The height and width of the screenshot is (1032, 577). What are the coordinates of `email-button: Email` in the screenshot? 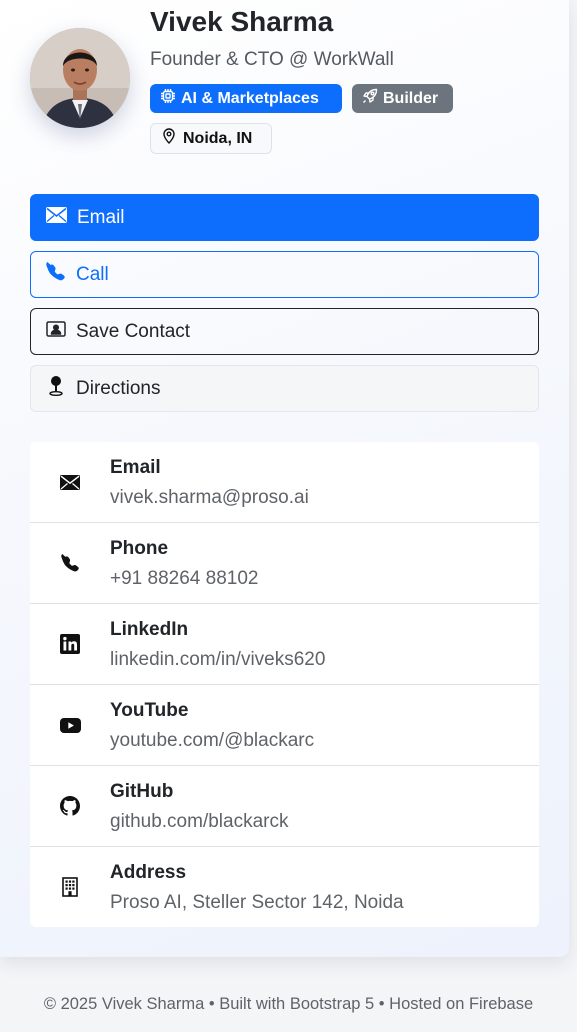 It's located at (284, 217).